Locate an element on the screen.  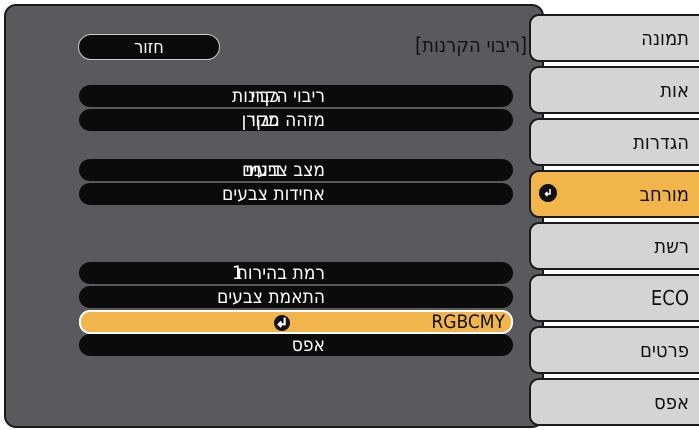
setting-row-multi-projection: ריבוי הקרנות כבוי is located at coordinates (296, 96).